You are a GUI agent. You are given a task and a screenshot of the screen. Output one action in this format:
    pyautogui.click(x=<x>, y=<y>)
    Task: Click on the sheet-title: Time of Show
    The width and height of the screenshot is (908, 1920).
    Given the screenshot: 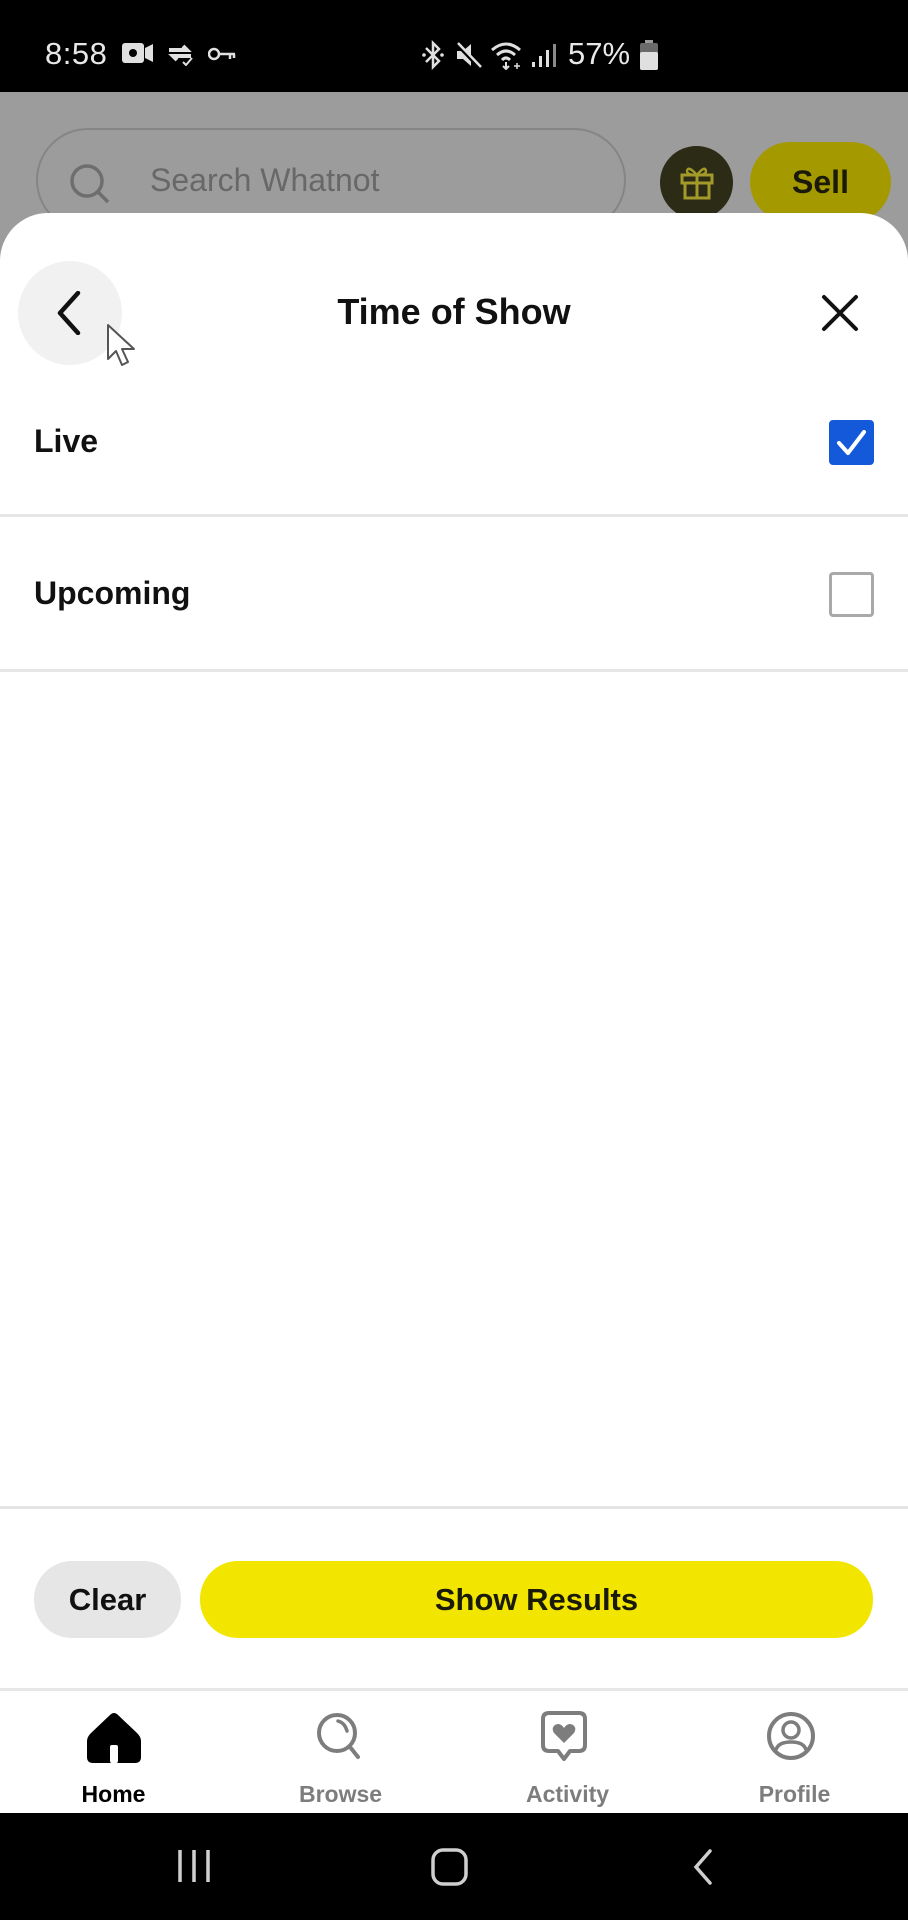 What is the action you would take?
    pyautogui.click(x=454, y=311)
    